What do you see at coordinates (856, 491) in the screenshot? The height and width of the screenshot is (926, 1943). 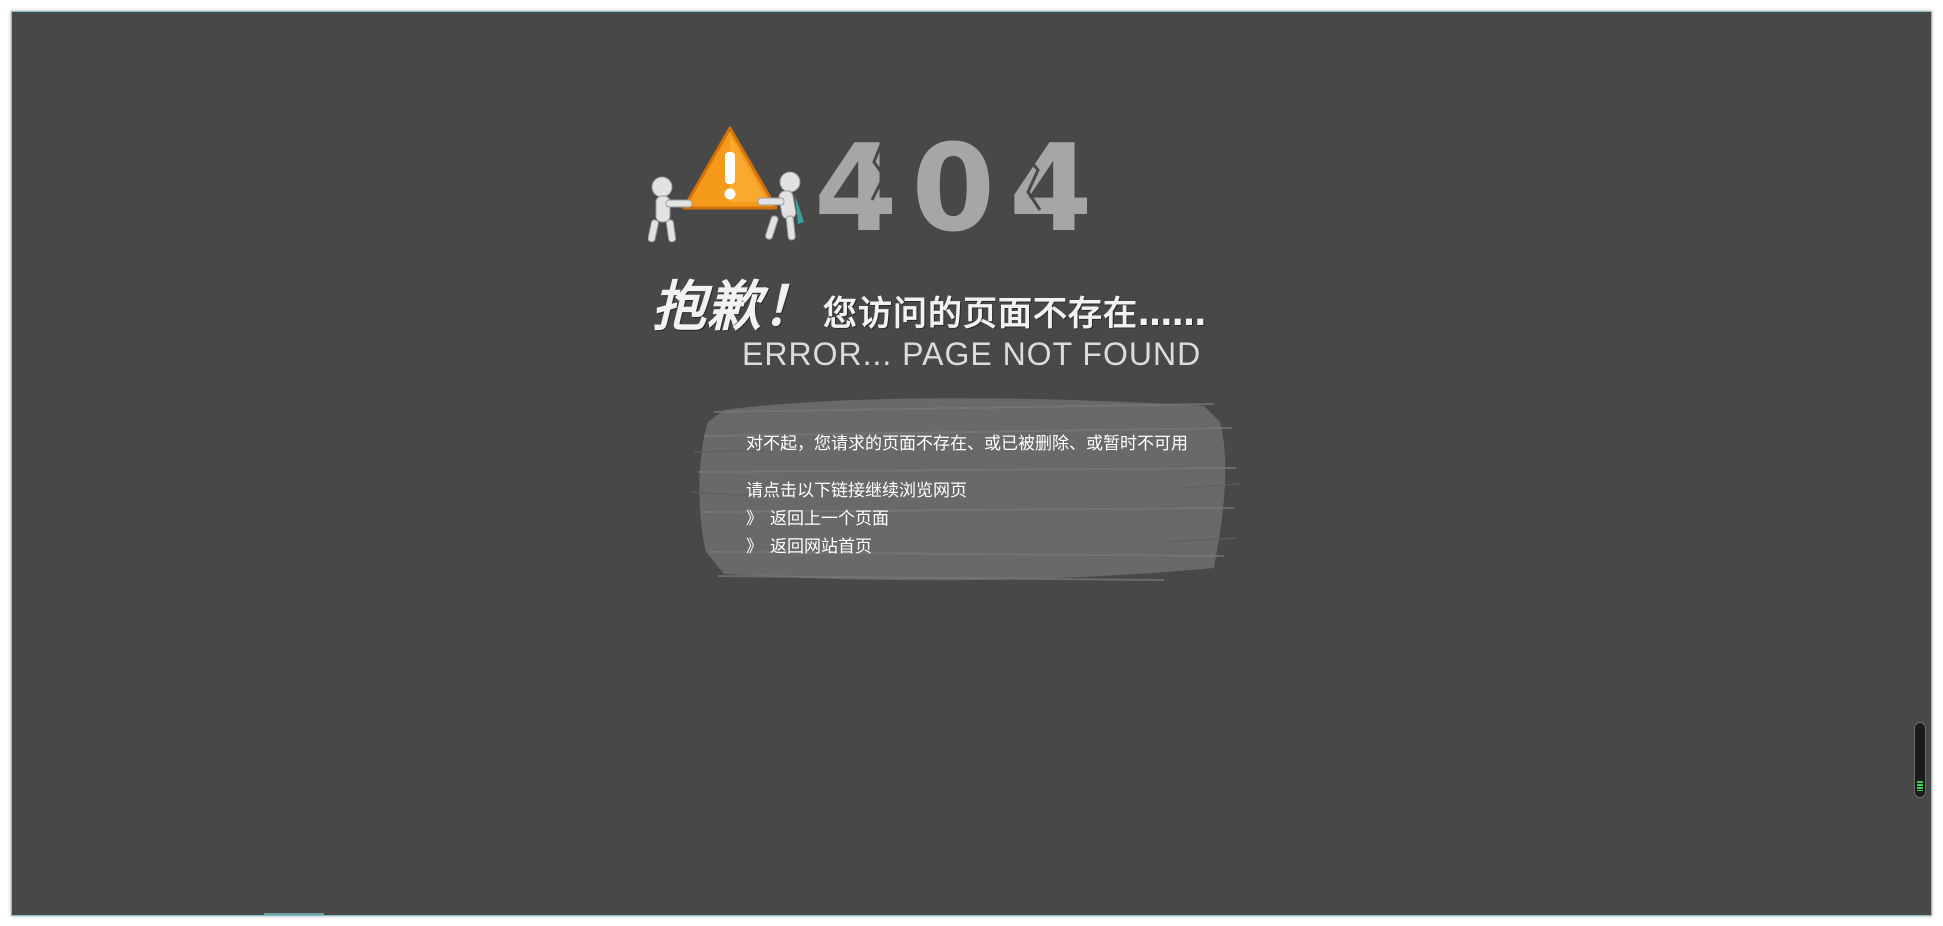 I see `message-line-2: 请点击以下链接继续浏览网页` at bounding box center [856, 491].